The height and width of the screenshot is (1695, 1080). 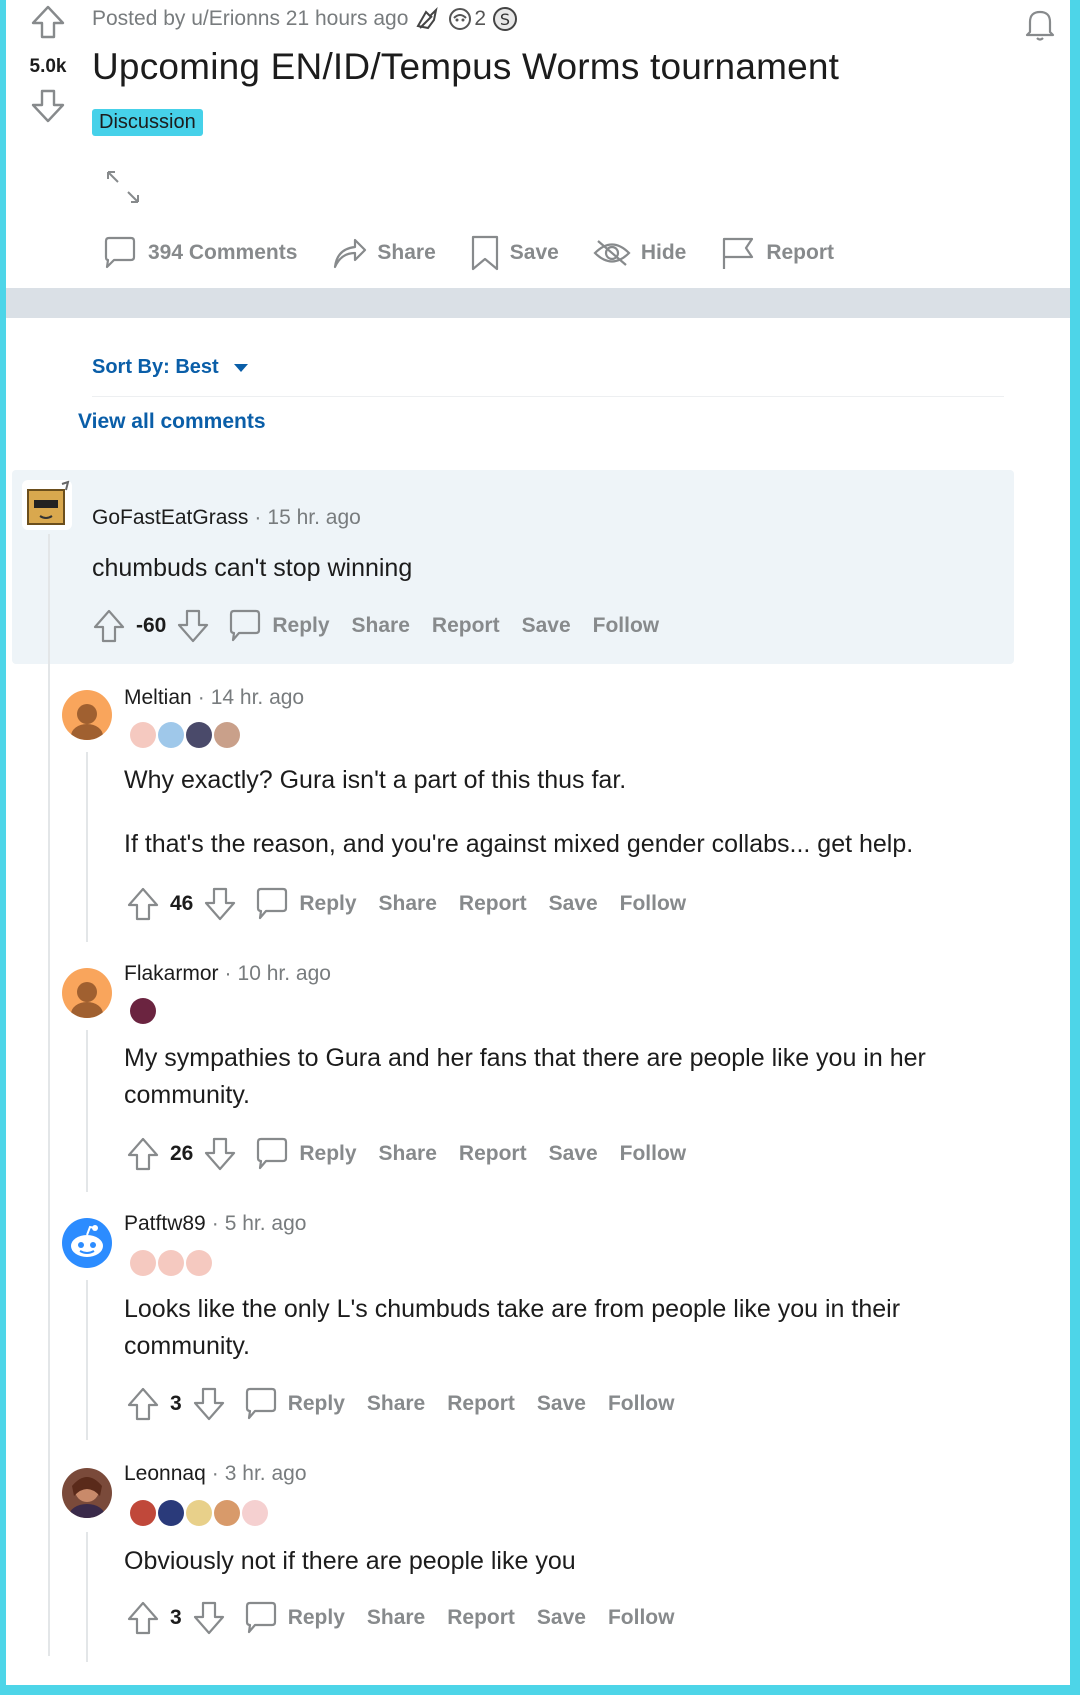 I want to click on hide-label: Hide, so click(x=663, y=252).